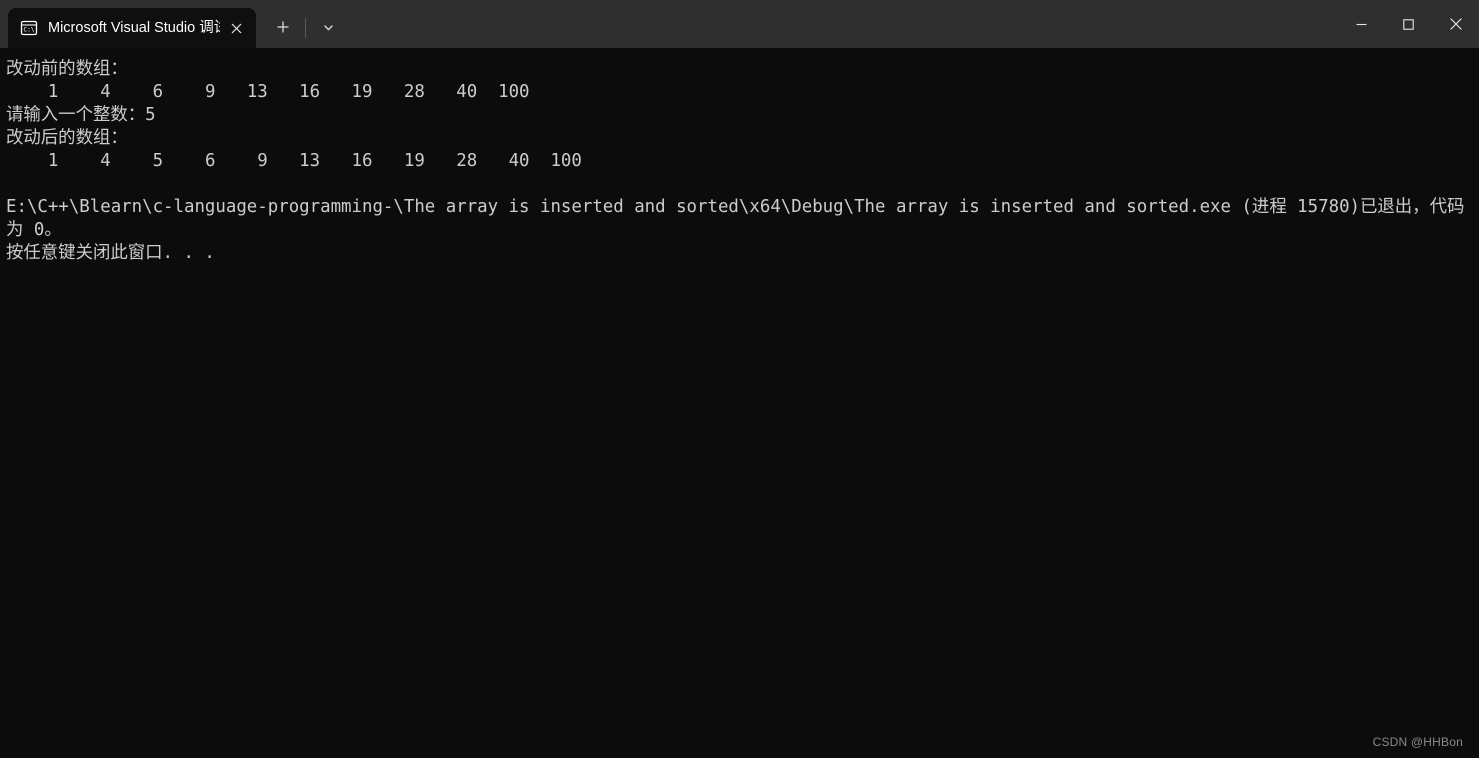 This screenshot has width=1479, height=758. I want to click on close-icon, so click(1456, 24).